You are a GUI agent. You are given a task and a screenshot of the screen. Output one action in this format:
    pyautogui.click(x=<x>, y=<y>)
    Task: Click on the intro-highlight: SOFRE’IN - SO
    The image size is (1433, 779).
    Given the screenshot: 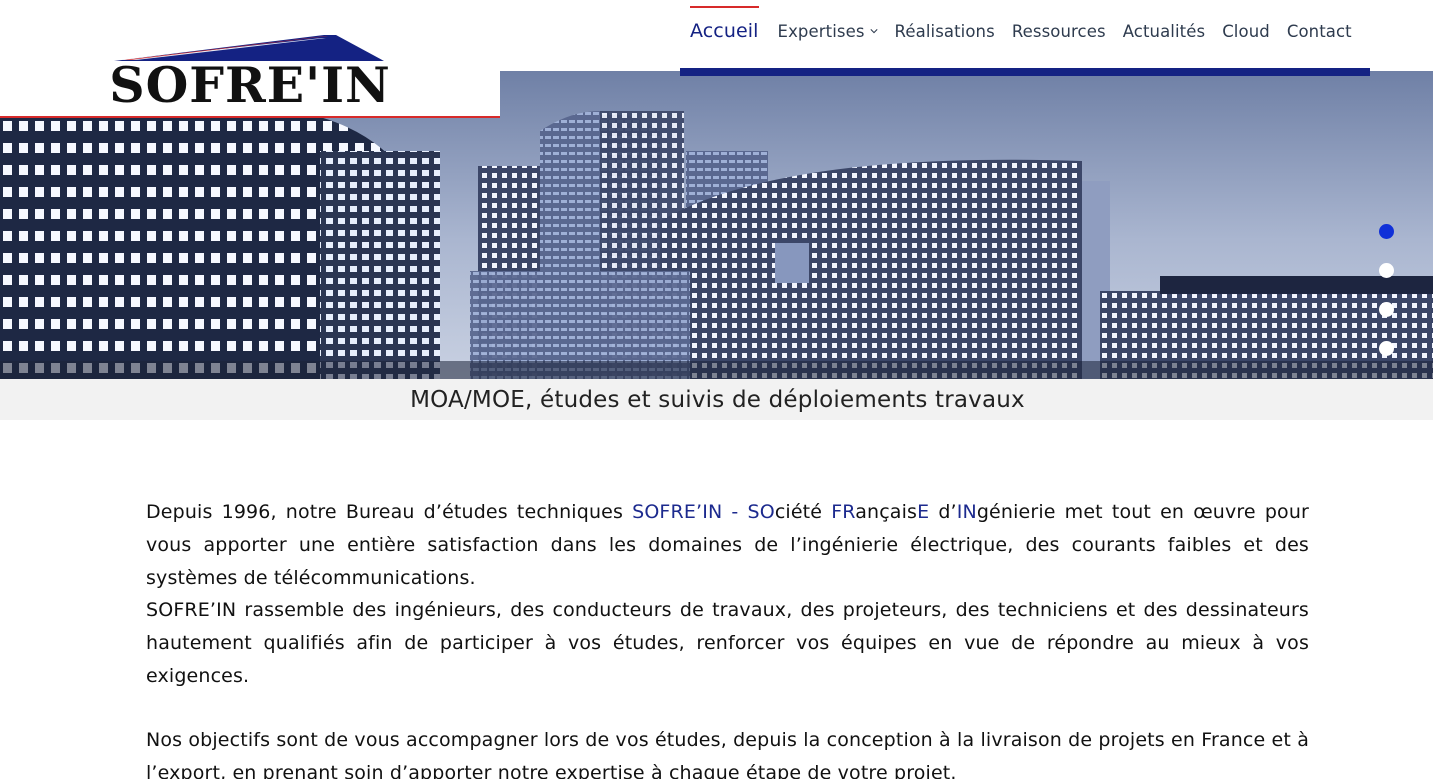 What is the action you would take?
    pyautogui.click(x=703, y=512)
    